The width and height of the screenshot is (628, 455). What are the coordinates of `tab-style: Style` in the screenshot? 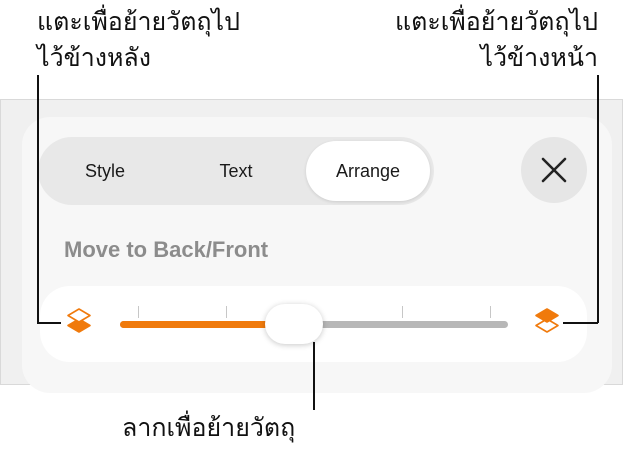 It's located at (105, 171).